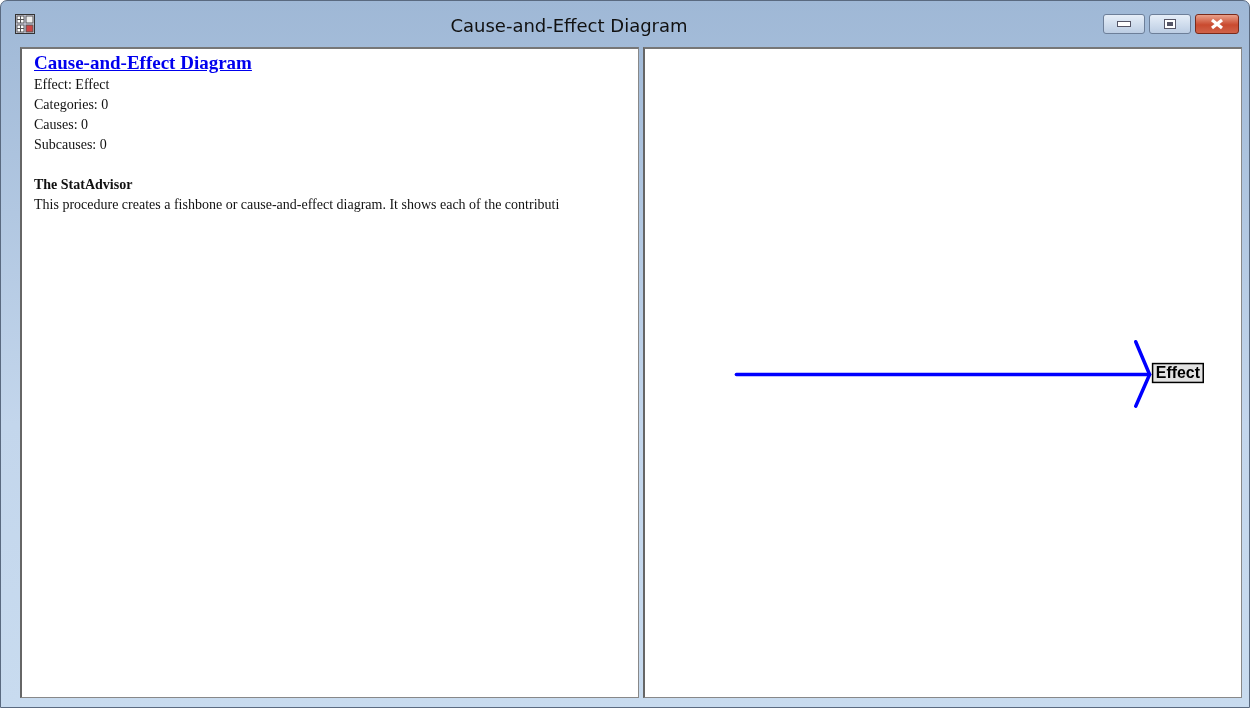  I want to click on maximize-icon, so click(1170, 24).